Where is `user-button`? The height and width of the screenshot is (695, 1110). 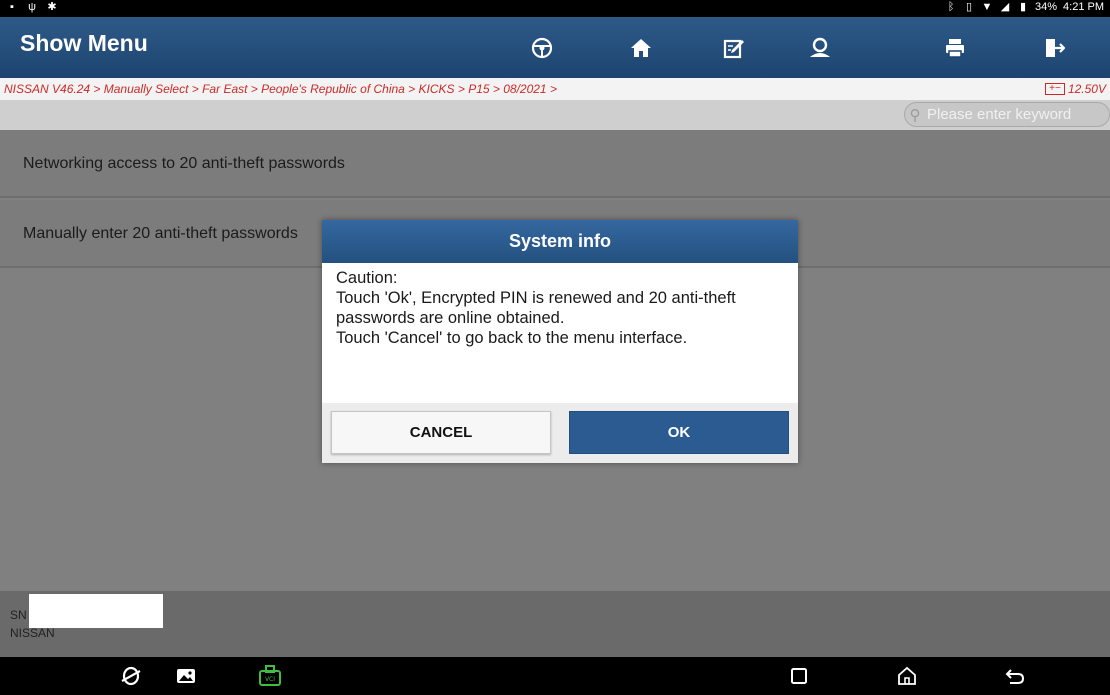
user-button is located at coordinates (820, 47).